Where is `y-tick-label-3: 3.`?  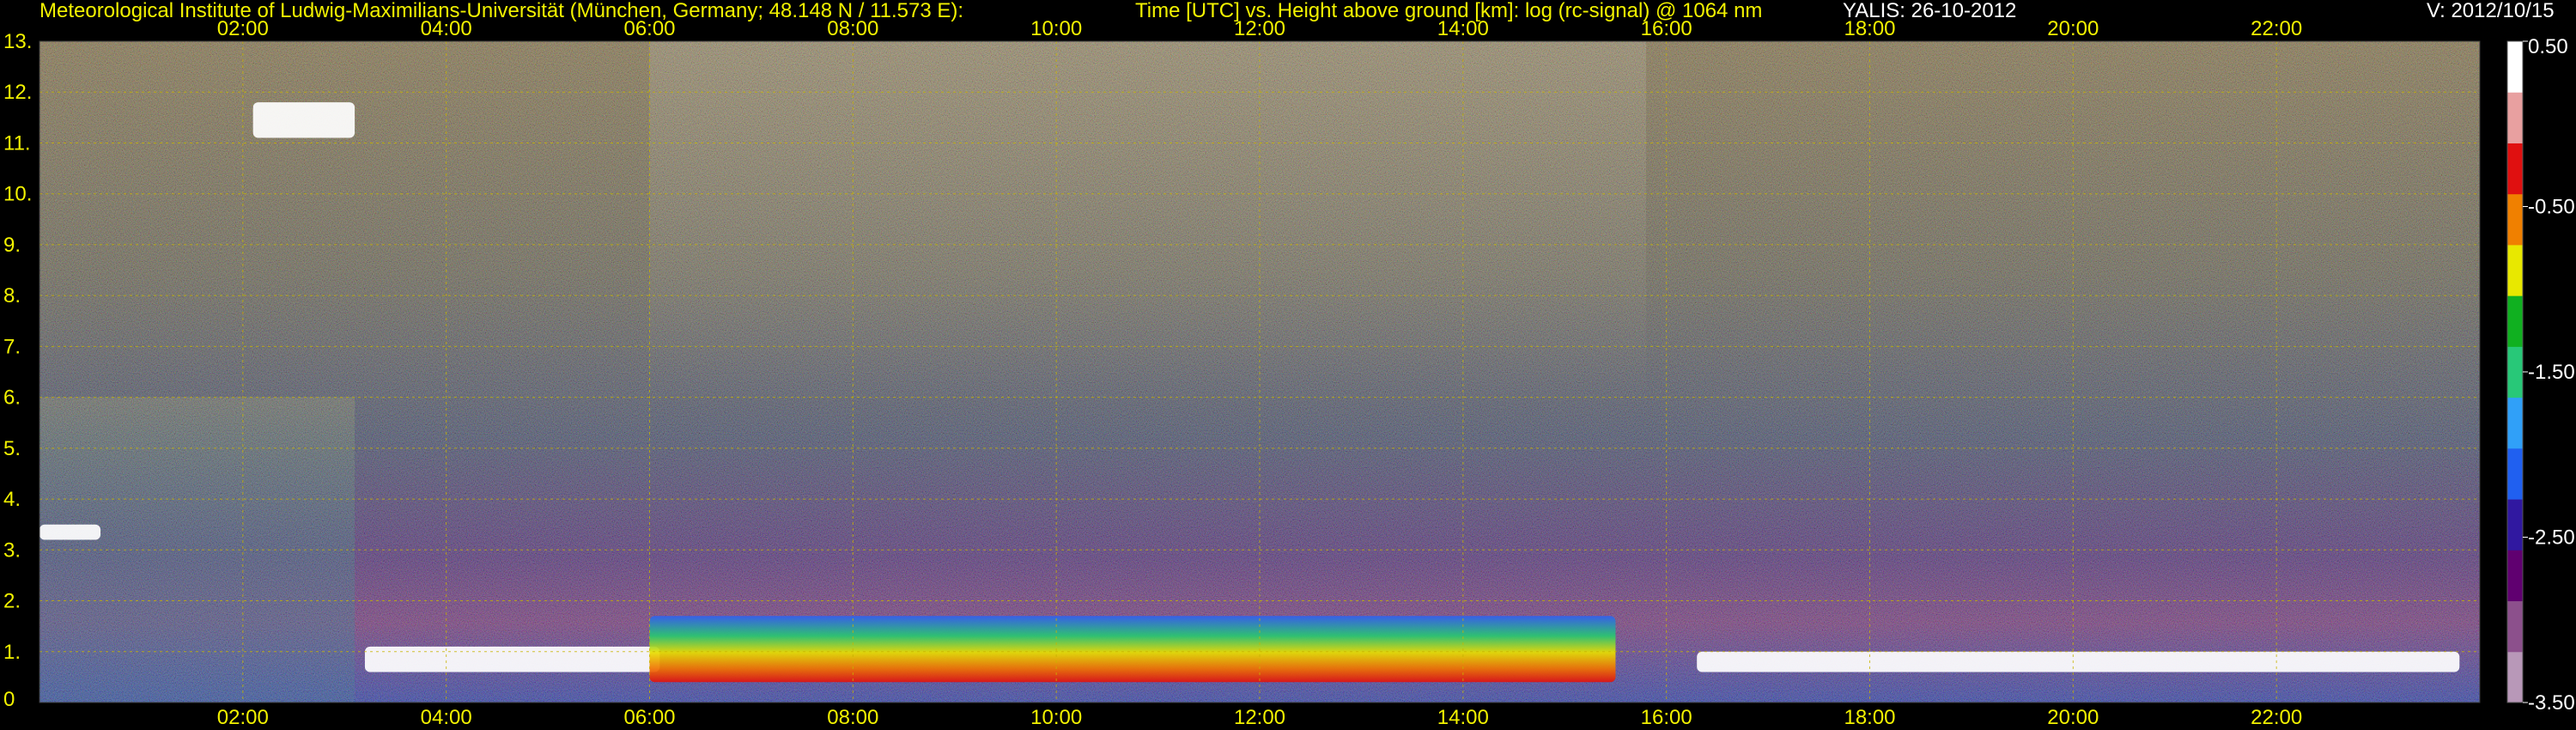 y-tick-label-3: 3. is located at coordinates (12, 550).